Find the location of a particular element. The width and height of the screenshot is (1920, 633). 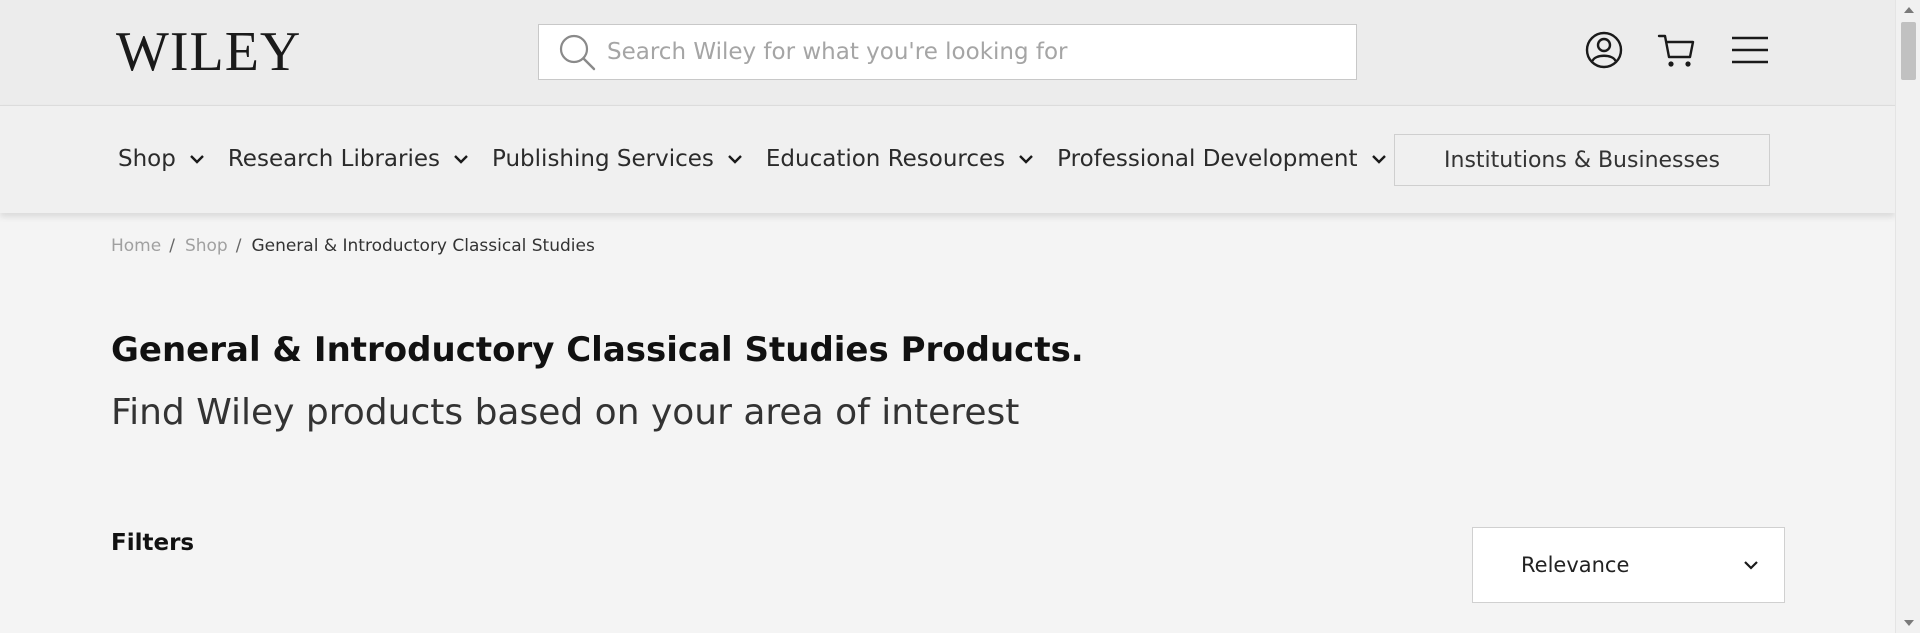

wiley-logo: WILEY is located at coordinates (208, 52).